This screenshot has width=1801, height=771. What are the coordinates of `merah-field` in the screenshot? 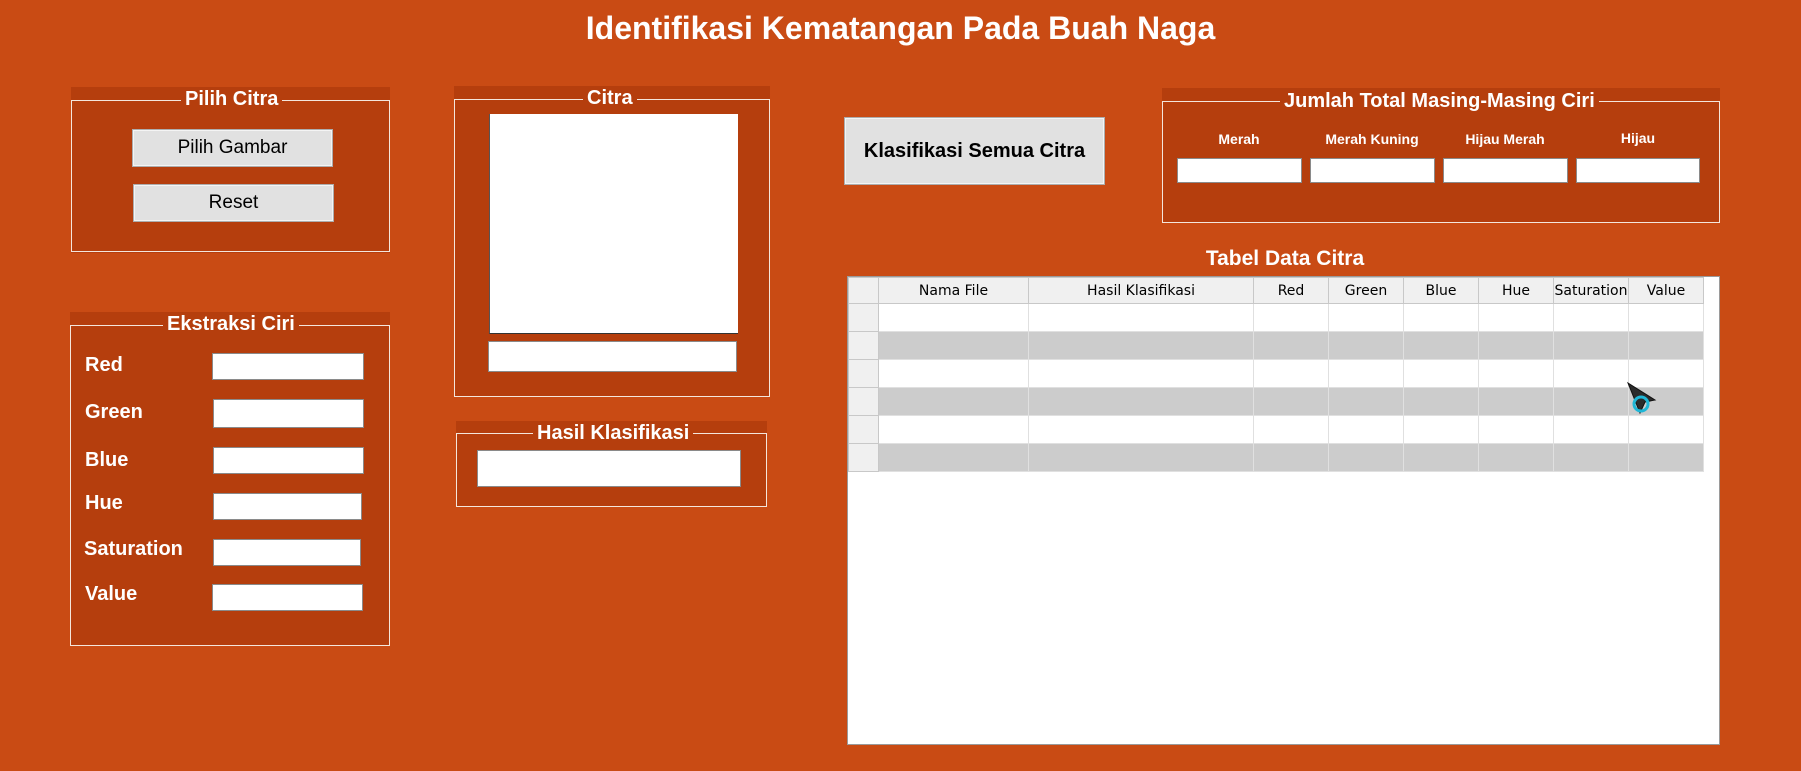 It's located at (1239, 170).